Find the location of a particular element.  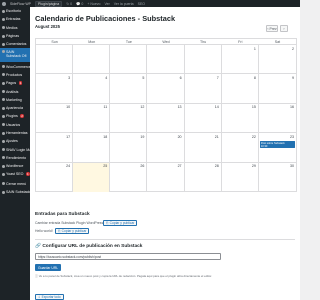

calendar-day-cell: 7 is located at coordinates (203, 89).